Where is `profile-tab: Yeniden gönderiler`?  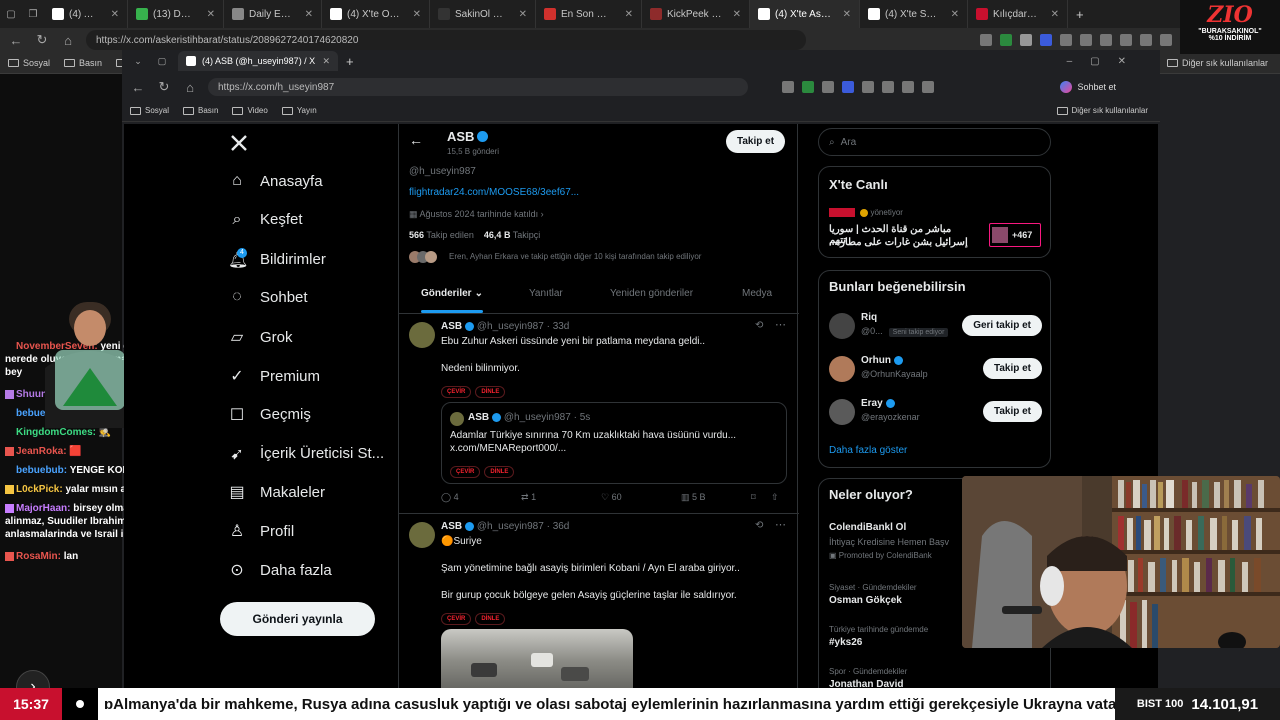
profile-tab: Yeniden gönderiler is located at coordinates (651, 293).